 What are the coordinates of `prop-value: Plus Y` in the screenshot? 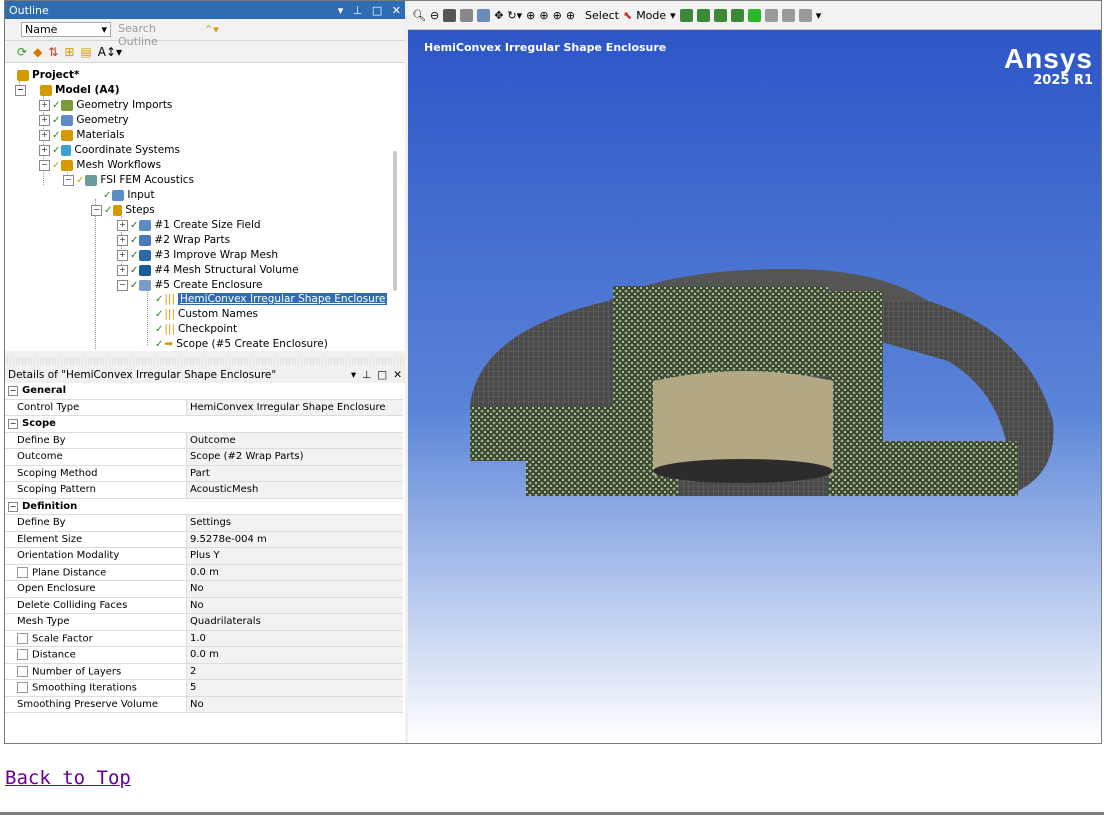 It's located at (294, 556).